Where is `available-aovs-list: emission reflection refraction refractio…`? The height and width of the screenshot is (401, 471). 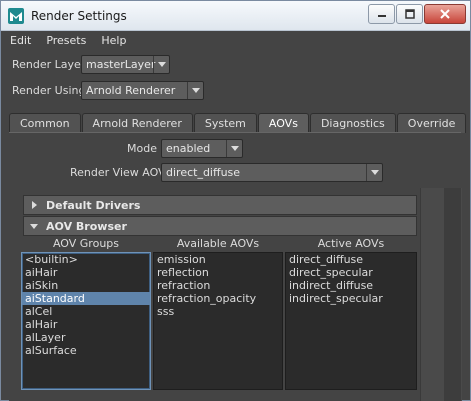
available-aovs-list: emission reflection refraction refractio… is located at coordinates (218, 321).